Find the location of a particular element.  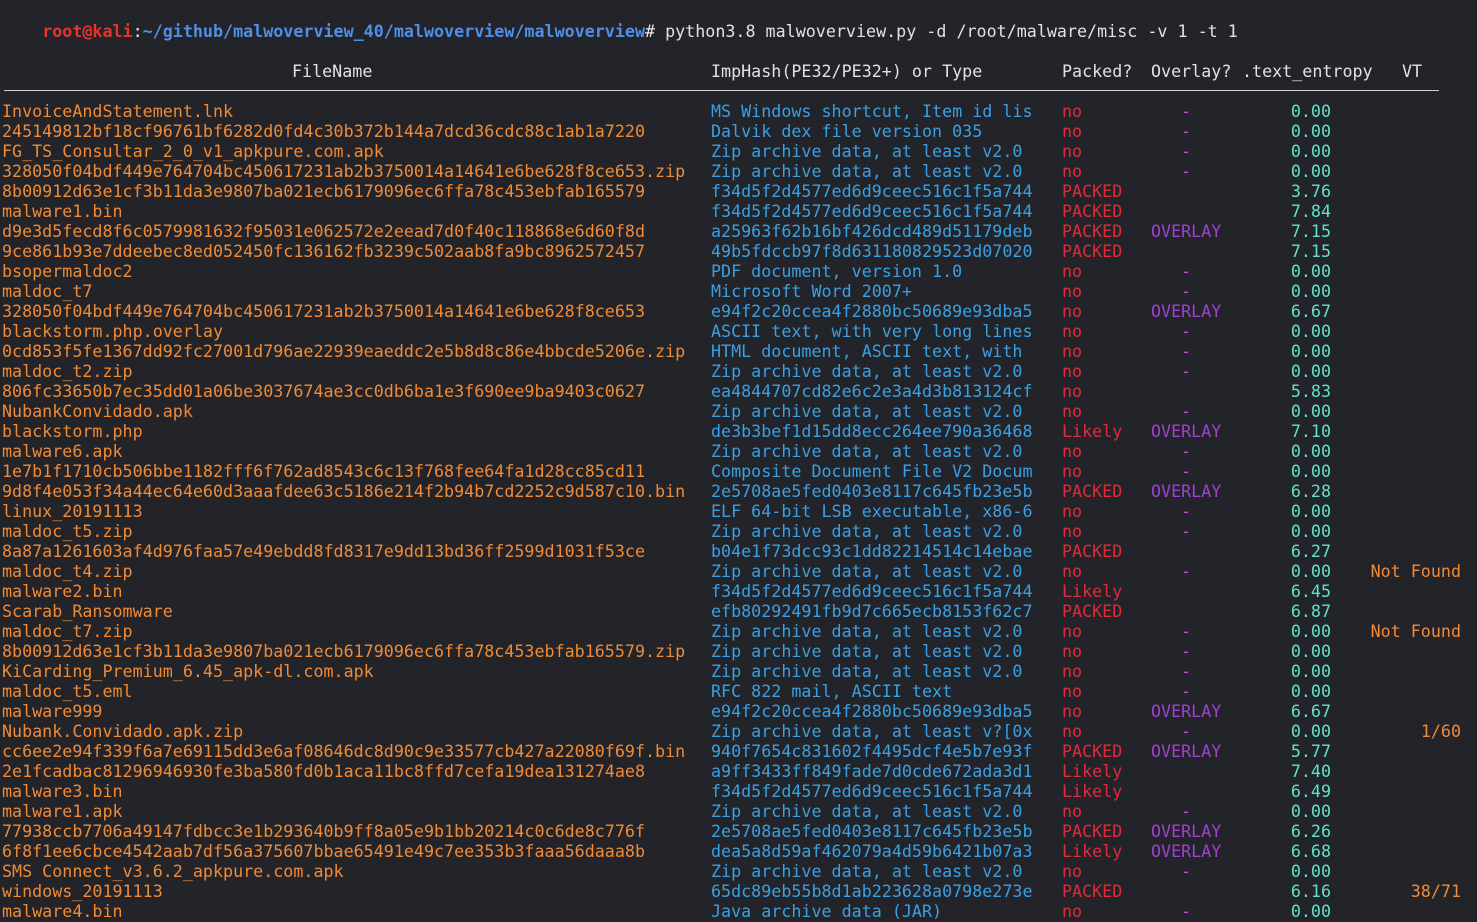

cell-entropy: 6.27 is located at coordinates (1310, 551).